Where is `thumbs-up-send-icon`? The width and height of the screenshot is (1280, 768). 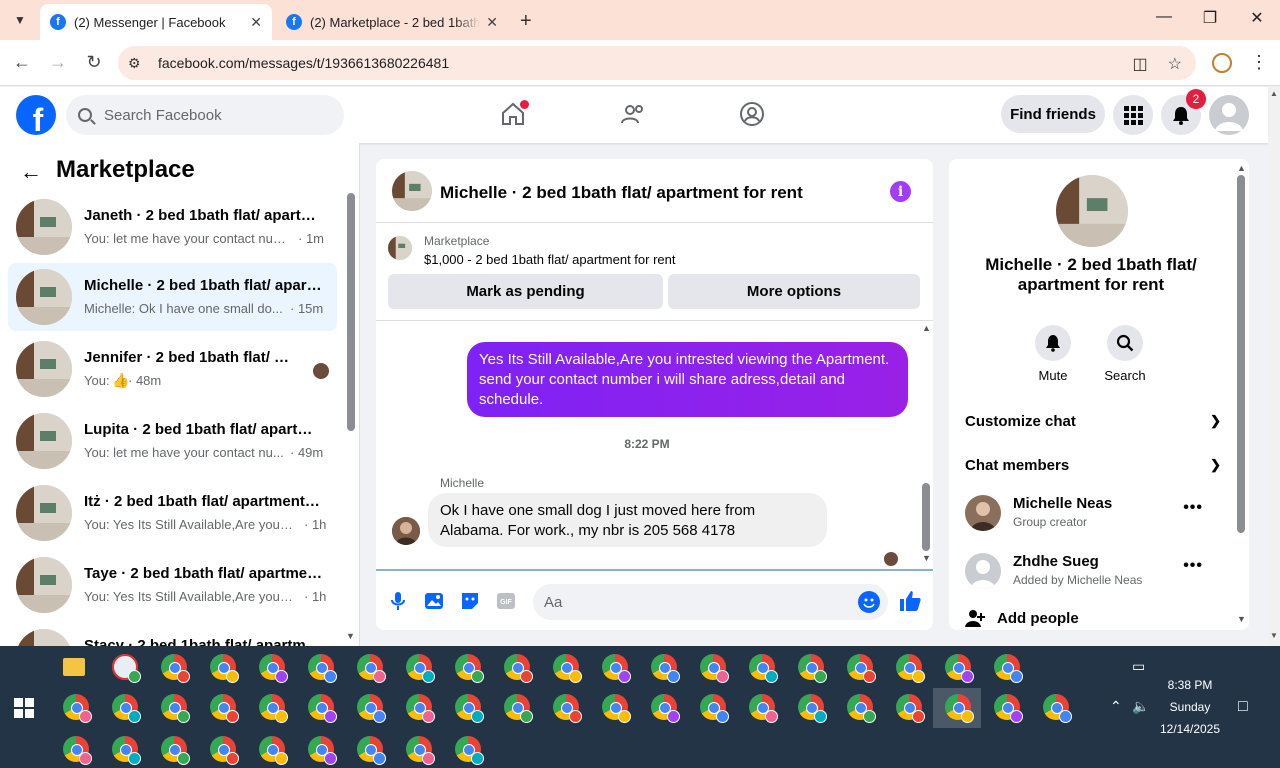 thumbs-up-send-icon is located at coordinates (910, 604).